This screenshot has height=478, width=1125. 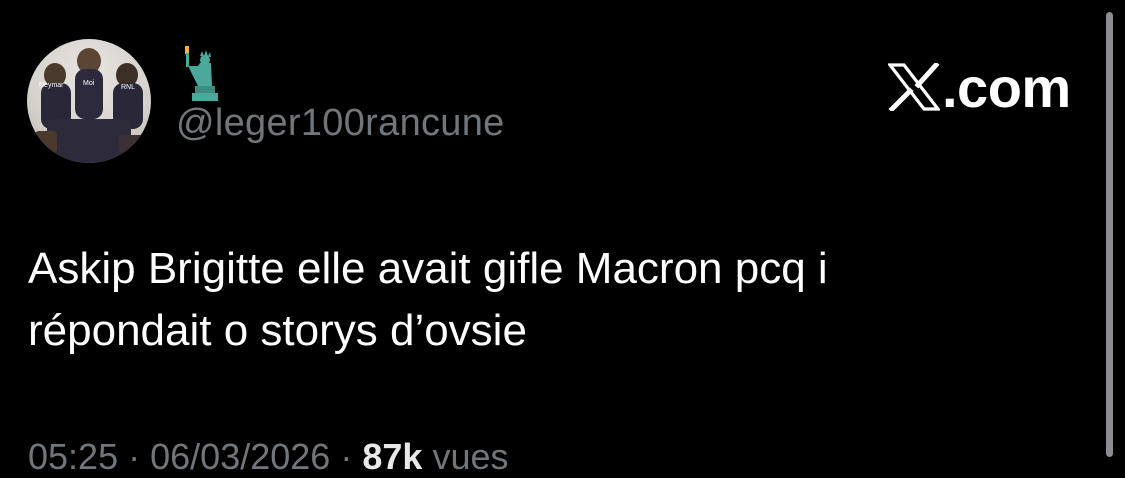 I want to click on x-logo-icon, so click(x=914, y=87).